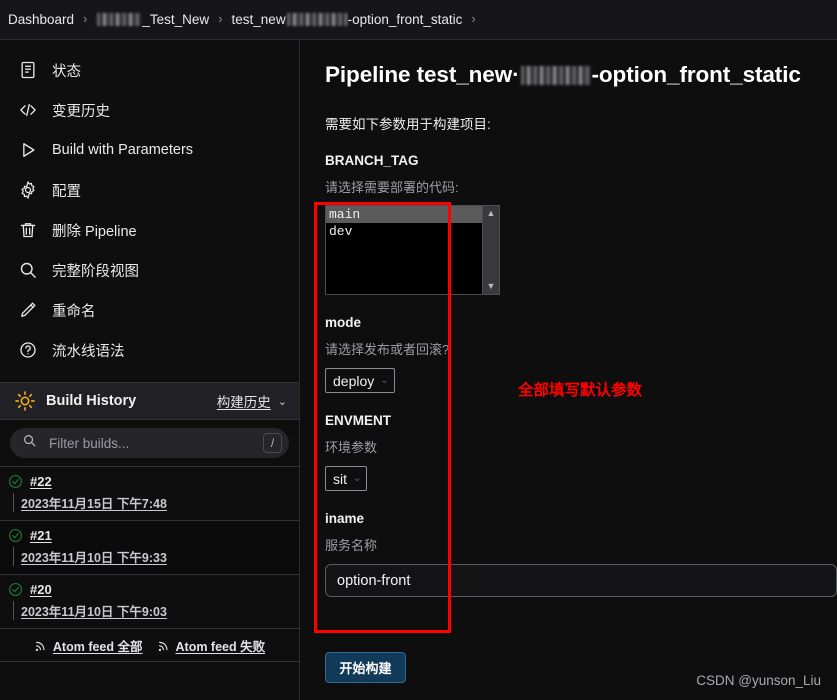 The height and width of the screenshot is (700, 837). What do you see at coordinates (28, 190) in the screenshot?
I see `gear-icon` at bounding box center [28, 190].